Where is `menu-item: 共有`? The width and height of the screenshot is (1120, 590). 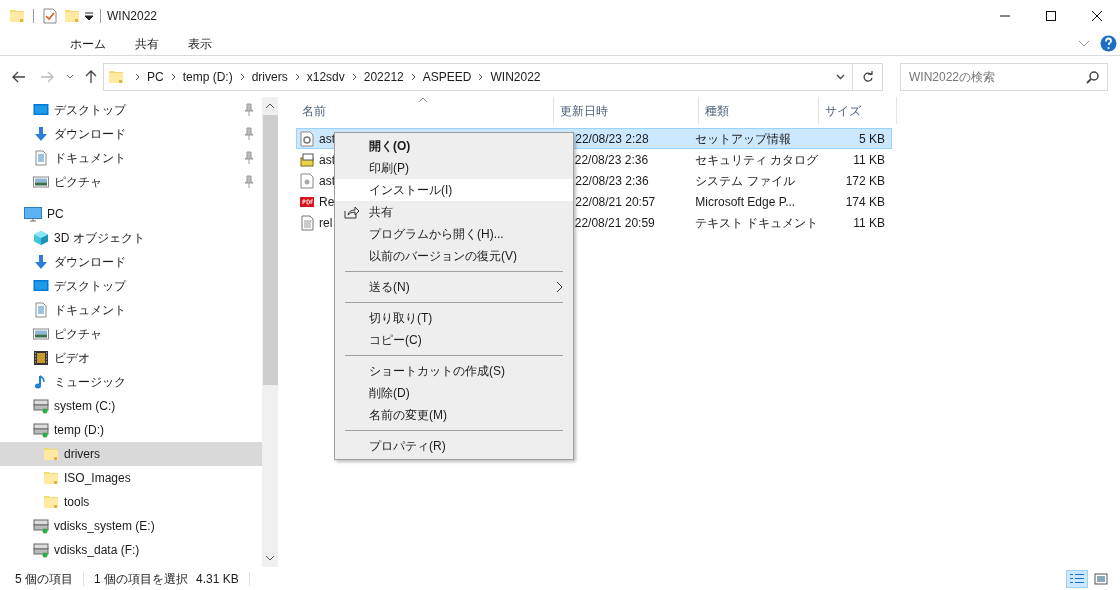
menu-item: 共有 is located at coordinates (454, 212).